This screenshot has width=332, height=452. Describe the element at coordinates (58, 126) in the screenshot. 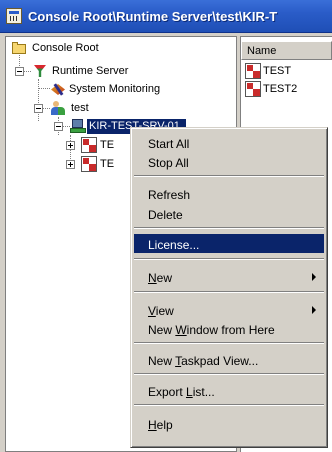

I see `collapse-toggle-server` at that location.